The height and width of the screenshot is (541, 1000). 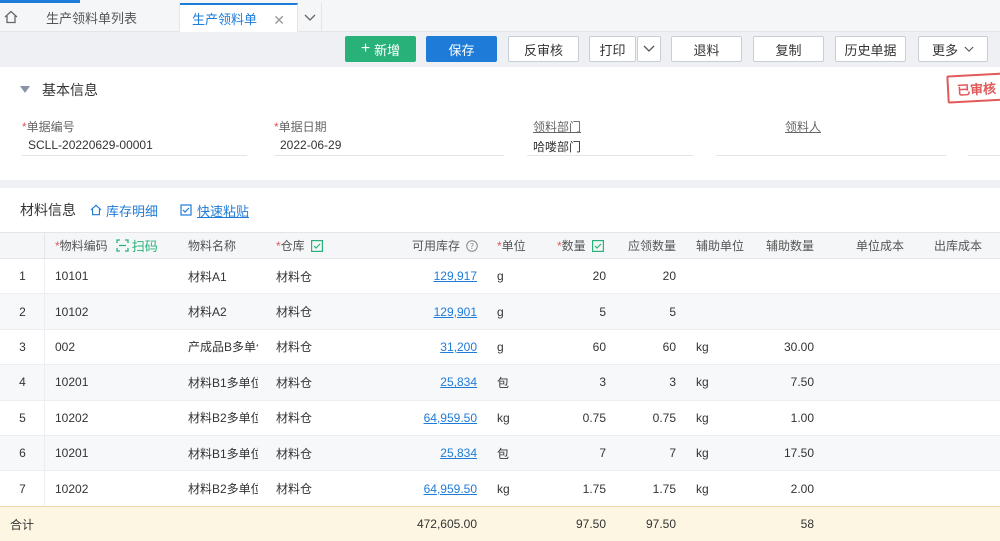 I want to click on header-name: 物料名称, so click(x=212, y=246).